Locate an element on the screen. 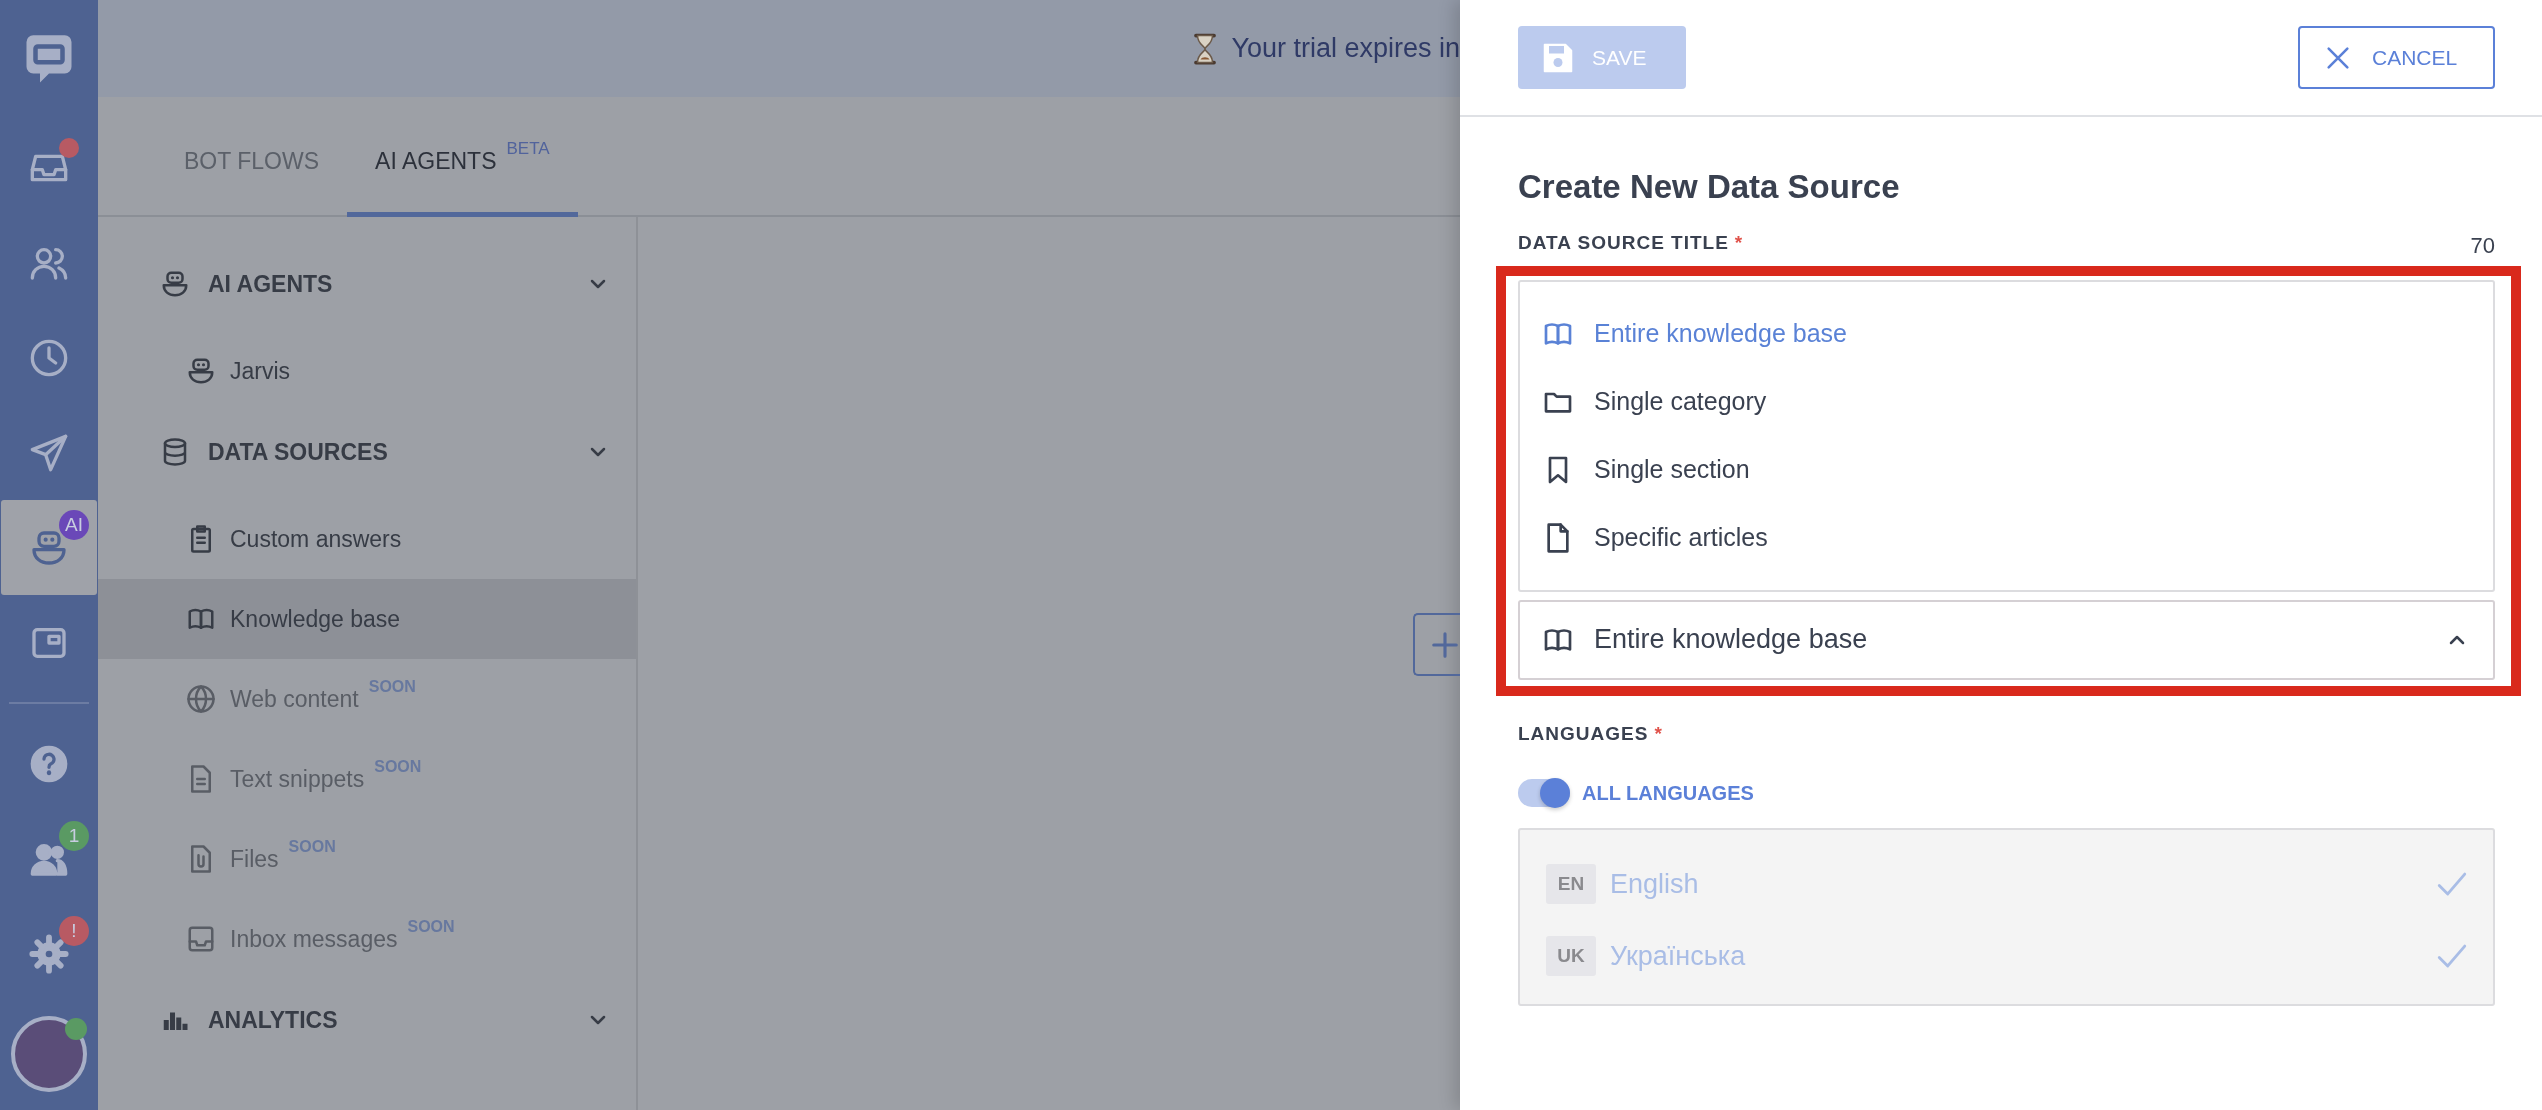  section-title: DATA SOURCES is located at coordinates (298, 452).